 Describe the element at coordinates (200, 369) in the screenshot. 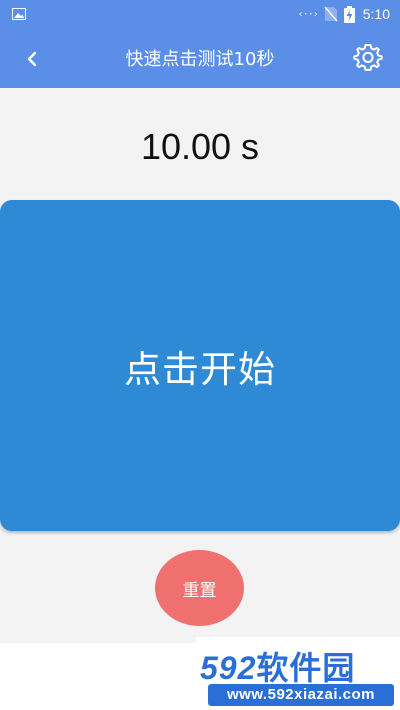

I see `tap-area-label: 点击开始` at that location.